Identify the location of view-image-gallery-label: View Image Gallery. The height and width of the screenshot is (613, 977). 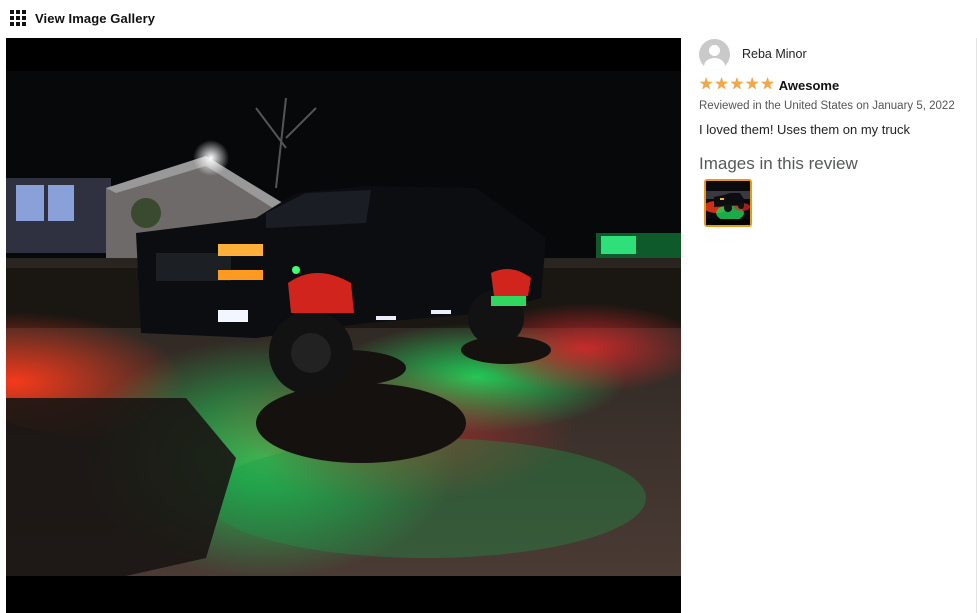
(95, 18).